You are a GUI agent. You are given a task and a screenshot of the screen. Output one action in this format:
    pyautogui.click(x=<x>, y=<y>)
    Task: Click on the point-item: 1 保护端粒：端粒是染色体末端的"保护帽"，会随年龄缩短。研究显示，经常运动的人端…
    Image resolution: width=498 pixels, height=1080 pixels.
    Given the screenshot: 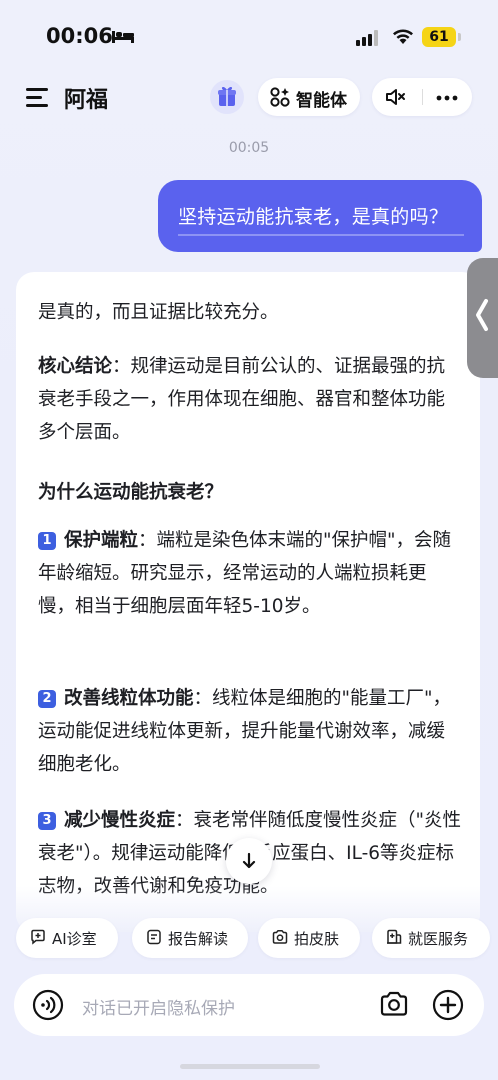 What is the action you would take?
    pyautogui.click(x=250, y=573)
    